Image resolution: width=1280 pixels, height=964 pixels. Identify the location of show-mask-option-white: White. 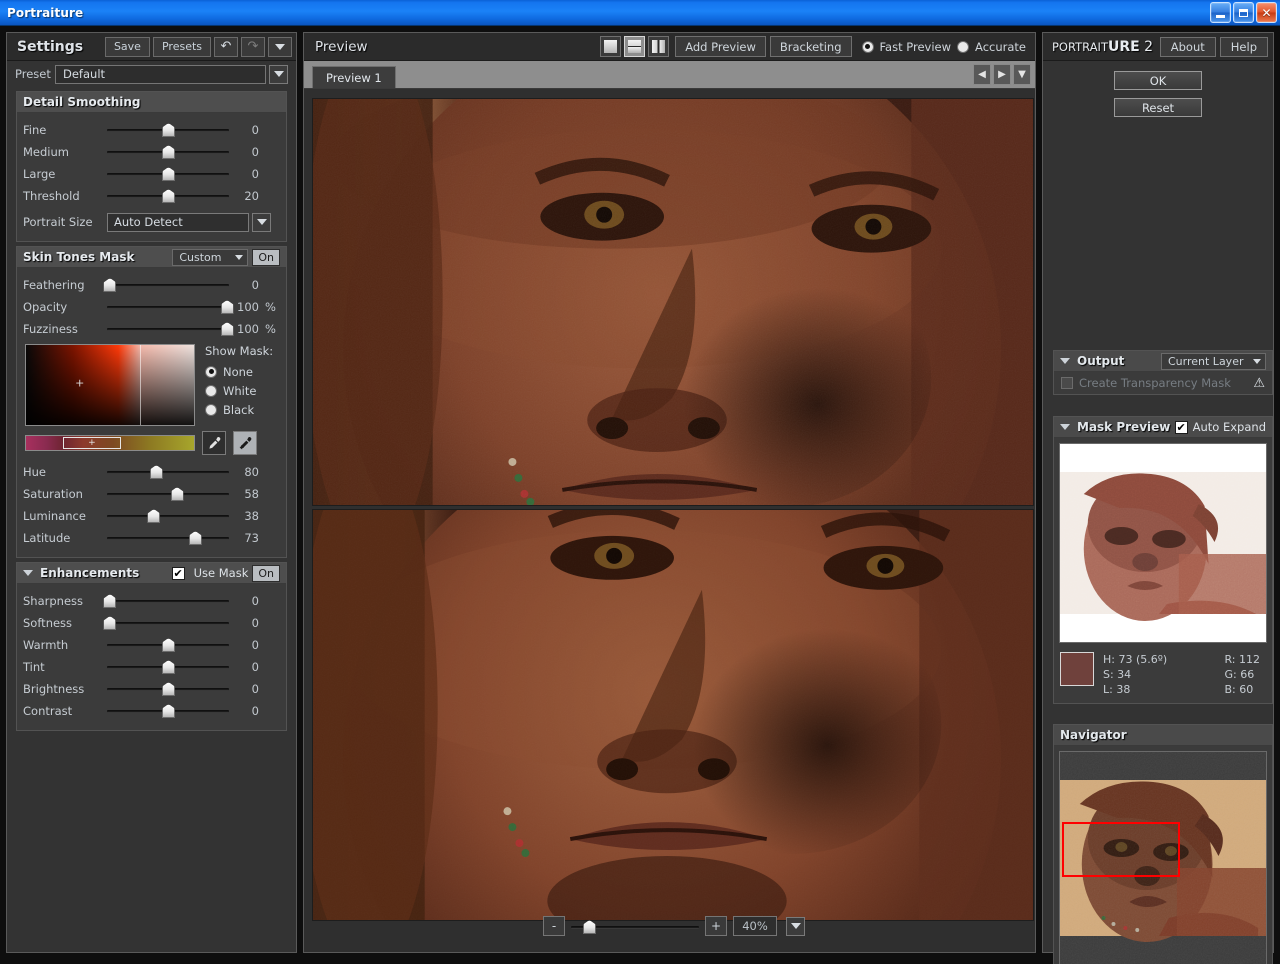
(239, 390).